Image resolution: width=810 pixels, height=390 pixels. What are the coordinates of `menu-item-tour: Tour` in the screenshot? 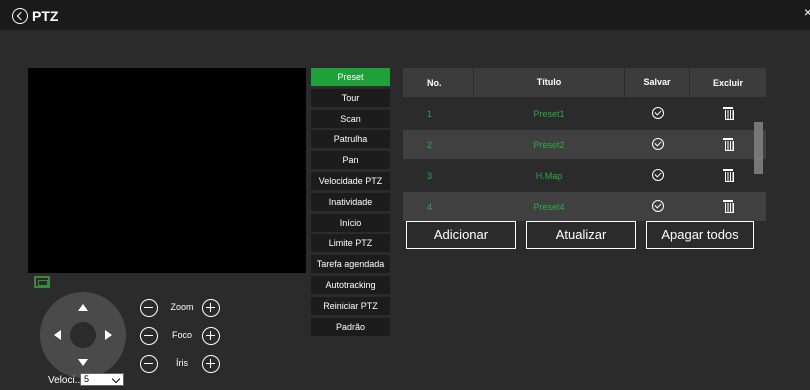 It's located at (350, 97).